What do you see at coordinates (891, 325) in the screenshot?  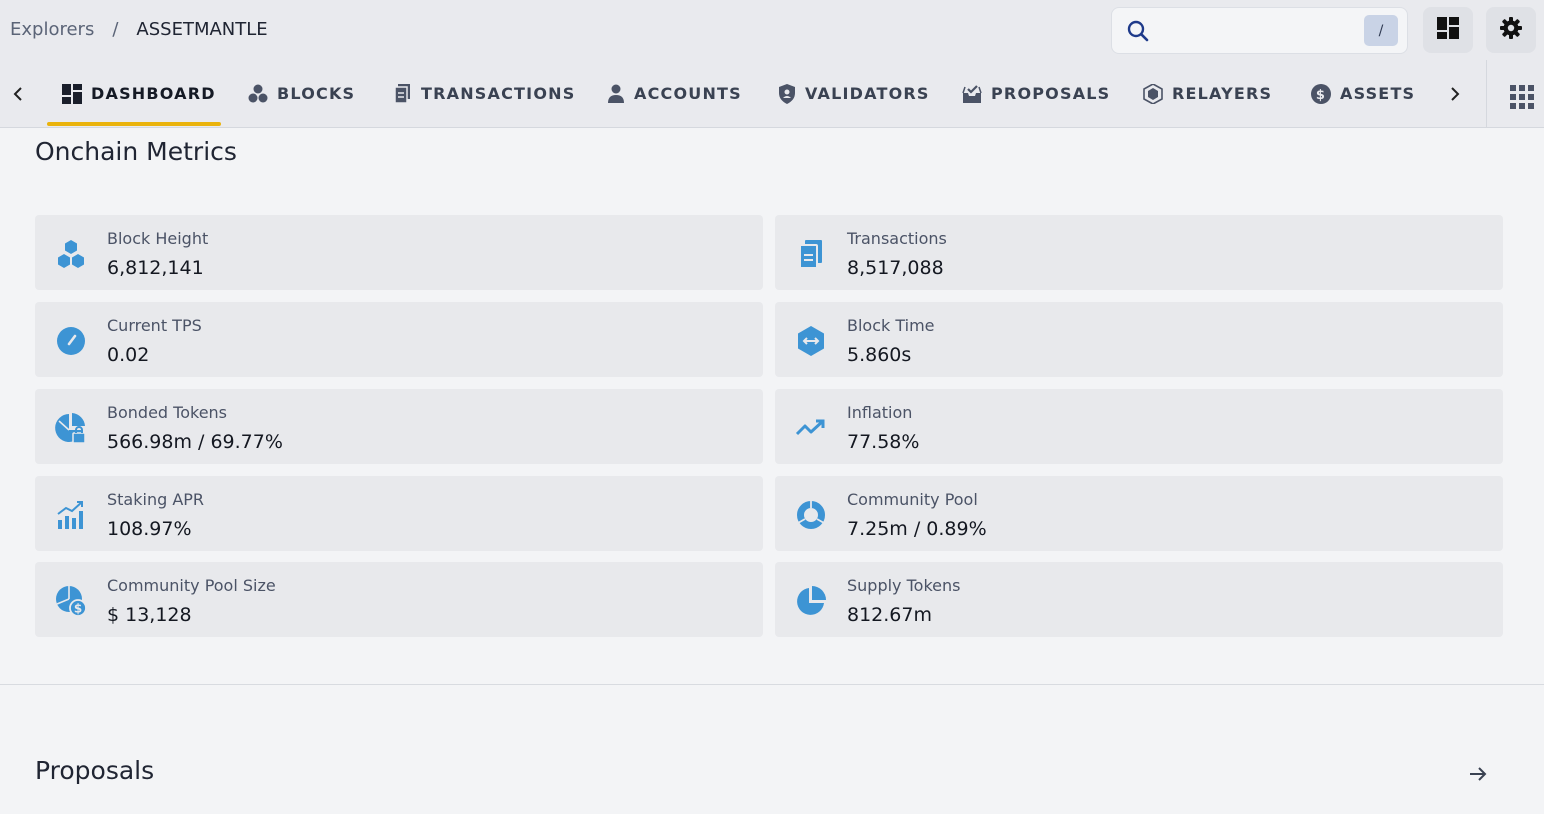 I see `metric-label: Block Time` at bounding box center [891, 325].